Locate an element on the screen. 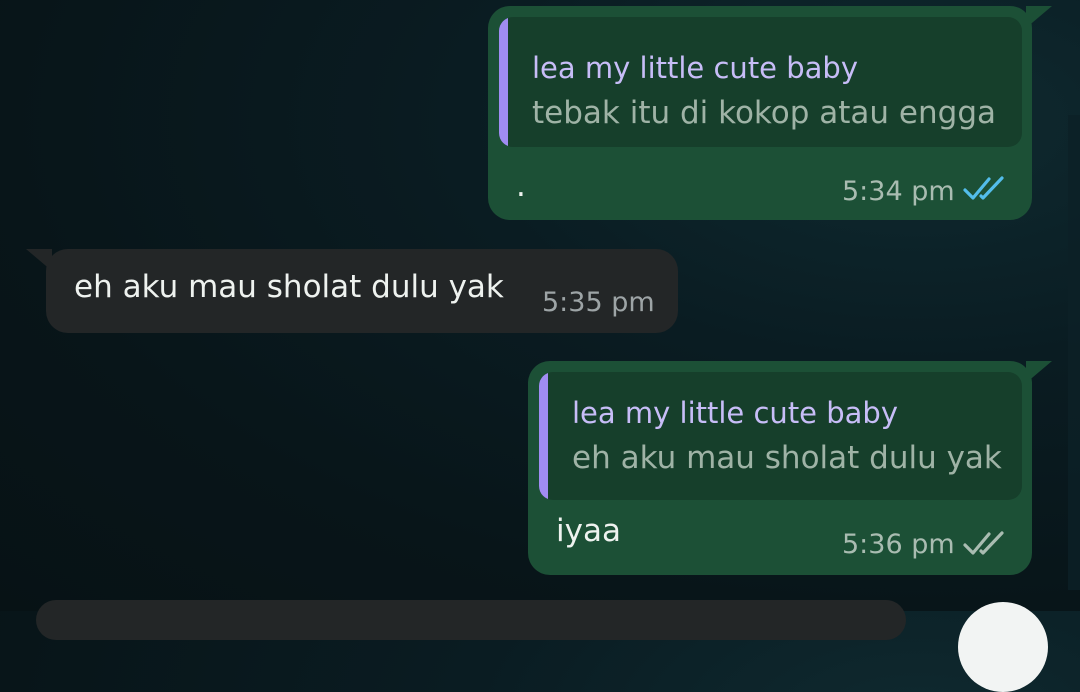 This screenshot has width=1080, height=692. quote-text: tebak itu di kokop atau engga is located at coordinates (764, 113).